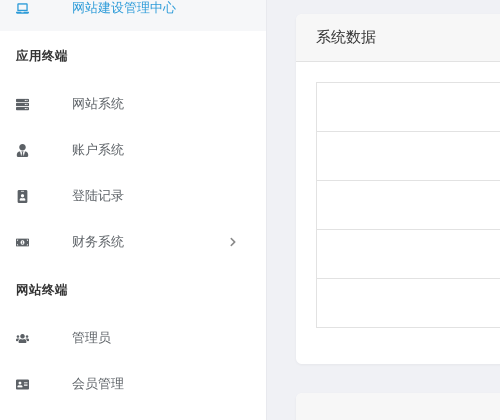 Image resolution: width=500 pixels, height=420 pixels. What do you see at coordinates (22, 384) in the screenshot?
I see `id-card-icon` at bounding box center [22, 384].